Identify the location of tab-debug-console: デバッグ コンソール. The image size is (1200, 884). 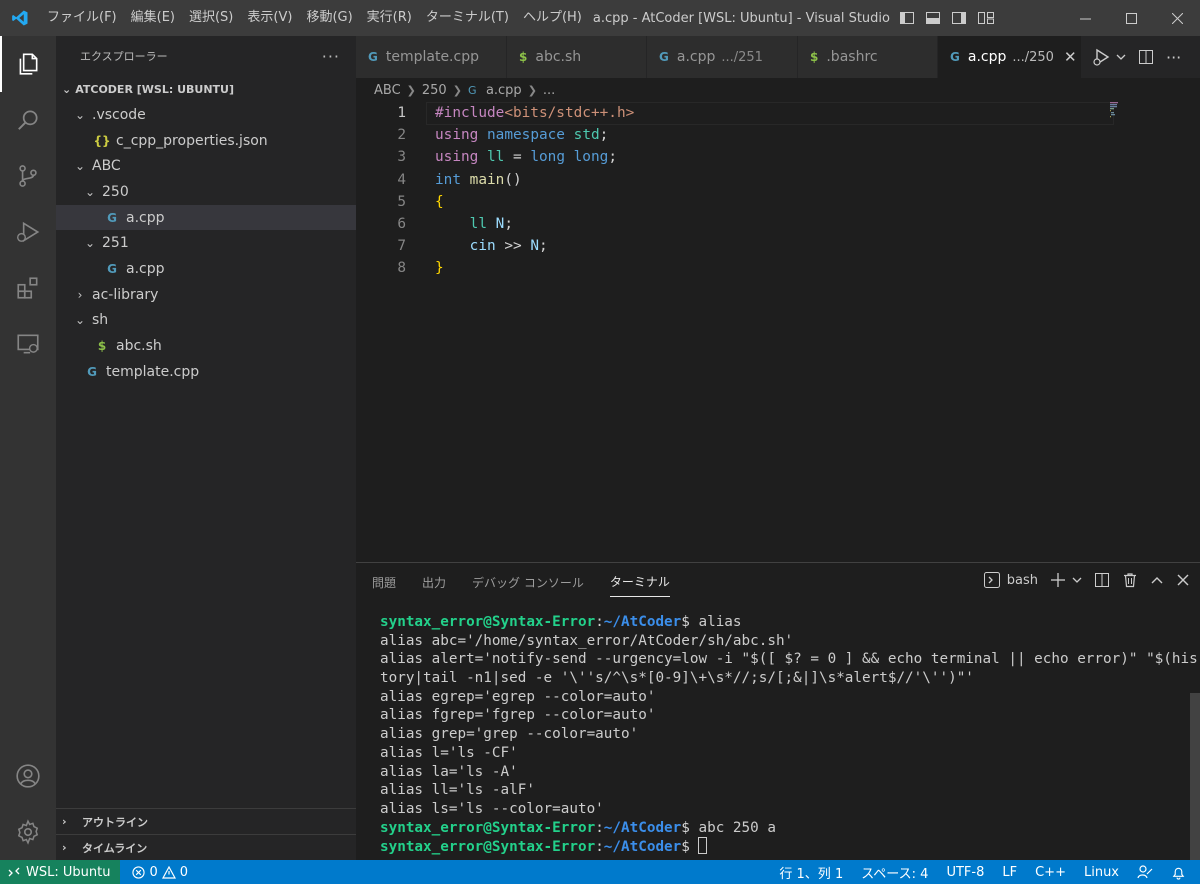
(528, 582).